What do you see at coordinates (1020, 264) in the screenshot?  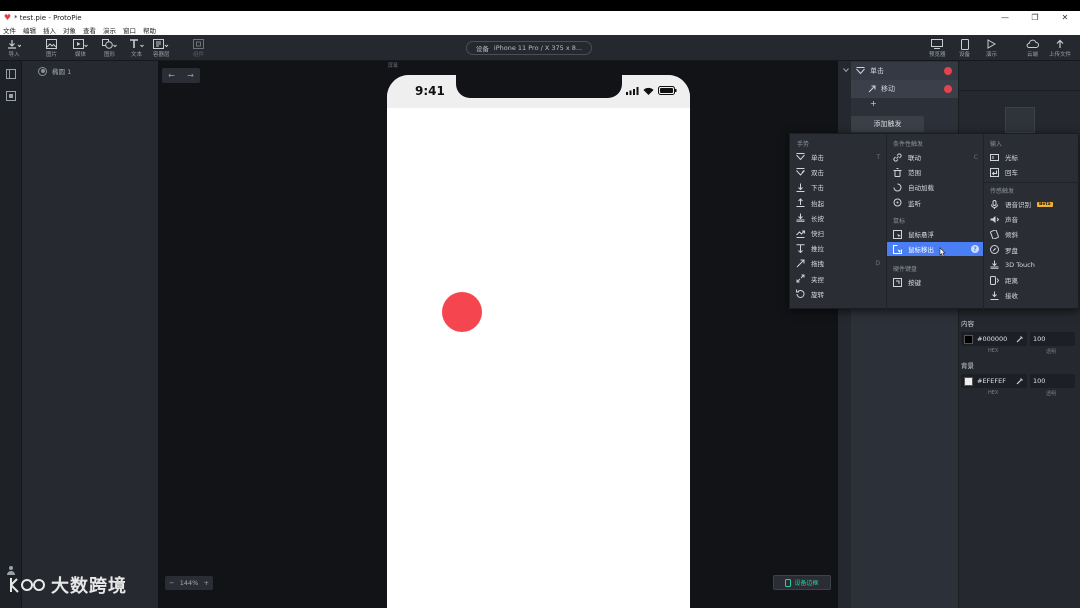 I see `trigger-option-label: 3D Touch` at bounding box center [1020, 264].